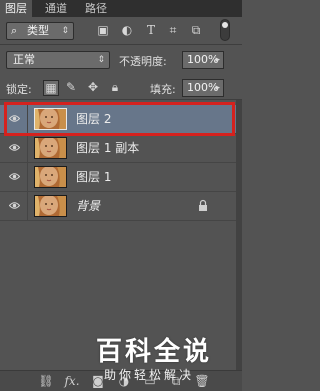 The image size is (320, 391). I want to click on layer-row: 图层 2, so click(118, 119).